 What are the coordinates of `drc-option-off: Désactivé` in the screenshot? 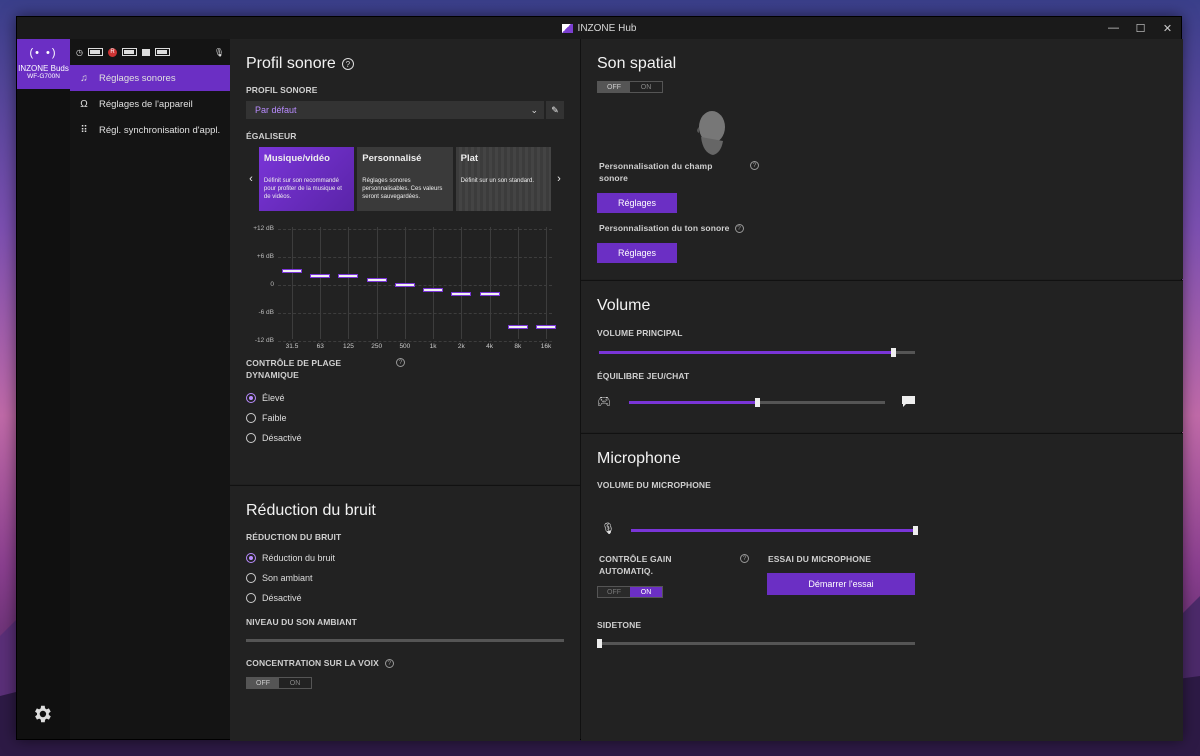 It's located at (405, 438).